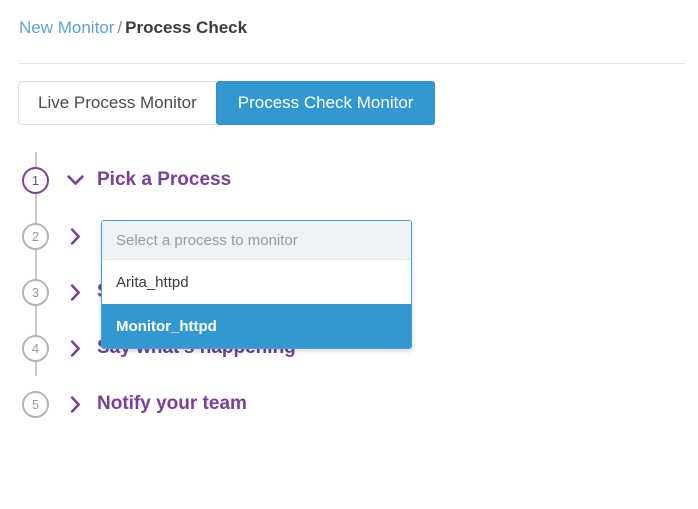 This screenshot has height=509, width=698. I want to click on breadcrumb-link-new-monitor: New Monitor, so click(66, 27).